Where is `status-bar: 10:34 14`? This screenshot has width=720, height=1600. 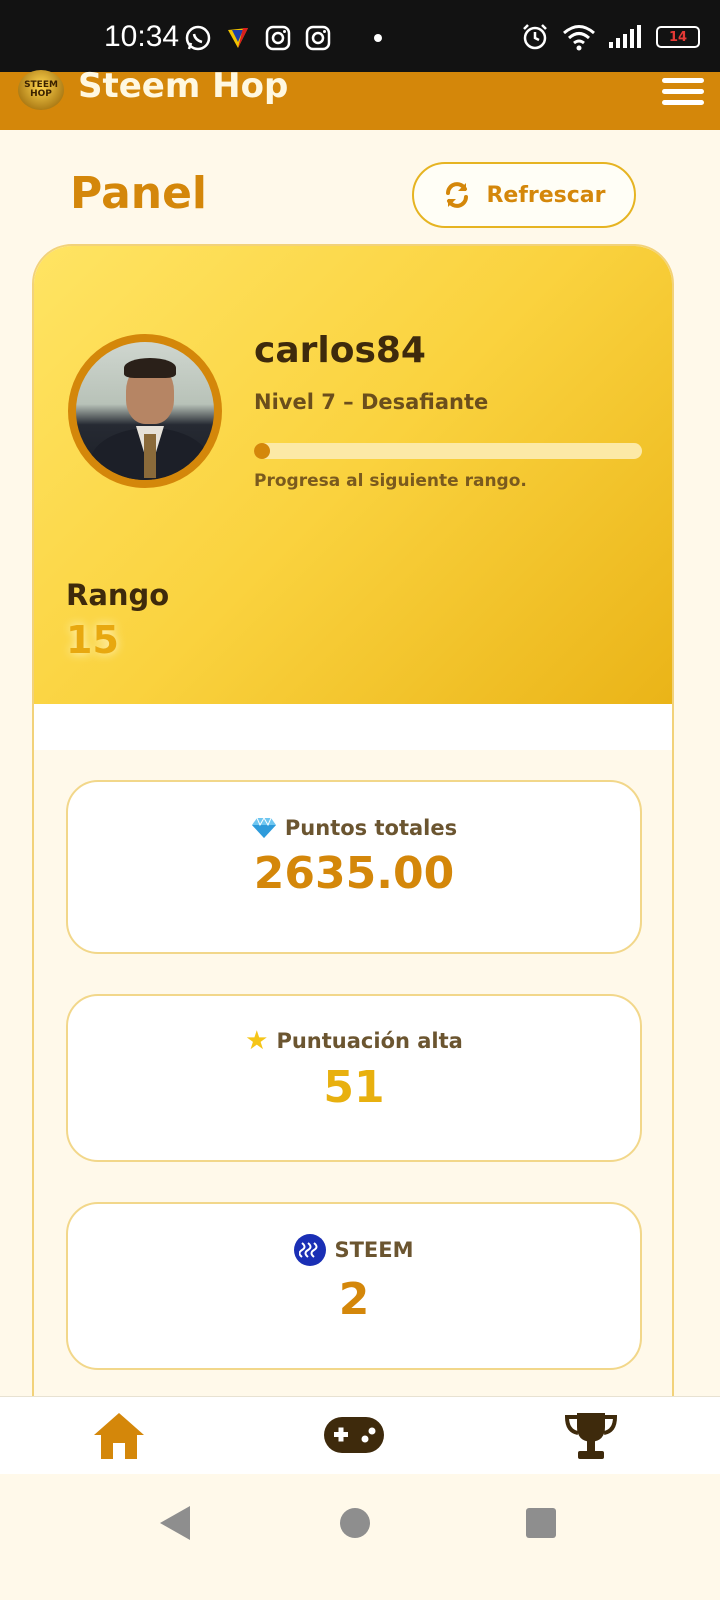 status-bar: 10:34 14 is located at coordinates (360, 36).